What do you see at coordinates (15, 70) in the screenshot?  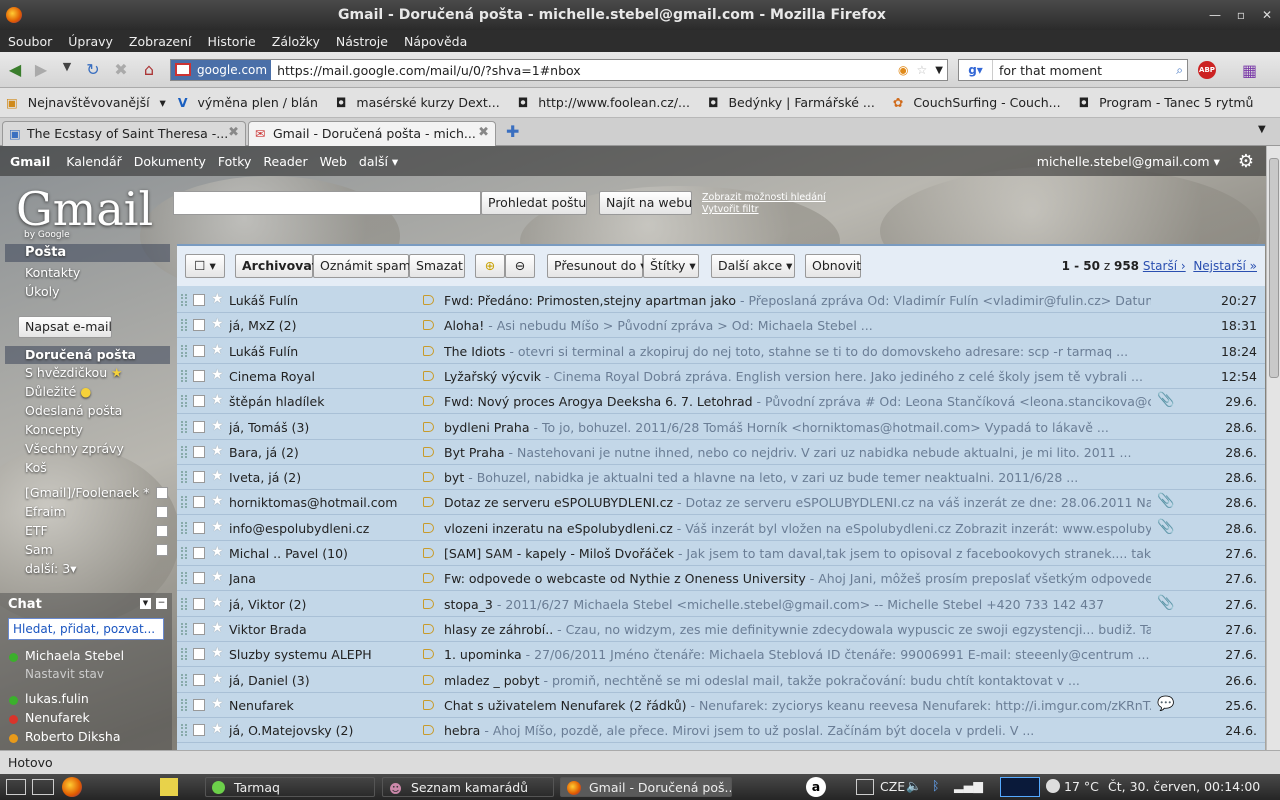 I see `back-icon: ◀` at bounding box center [15, 70].